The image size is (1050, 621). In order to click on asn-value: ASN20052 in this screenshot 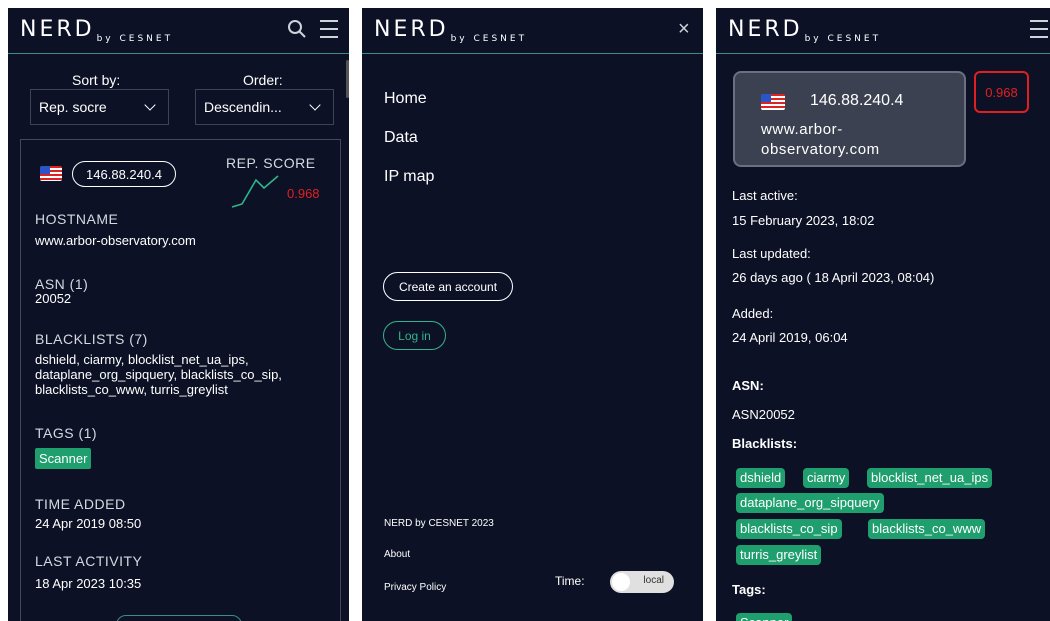, I will do `click(763, 414)`.